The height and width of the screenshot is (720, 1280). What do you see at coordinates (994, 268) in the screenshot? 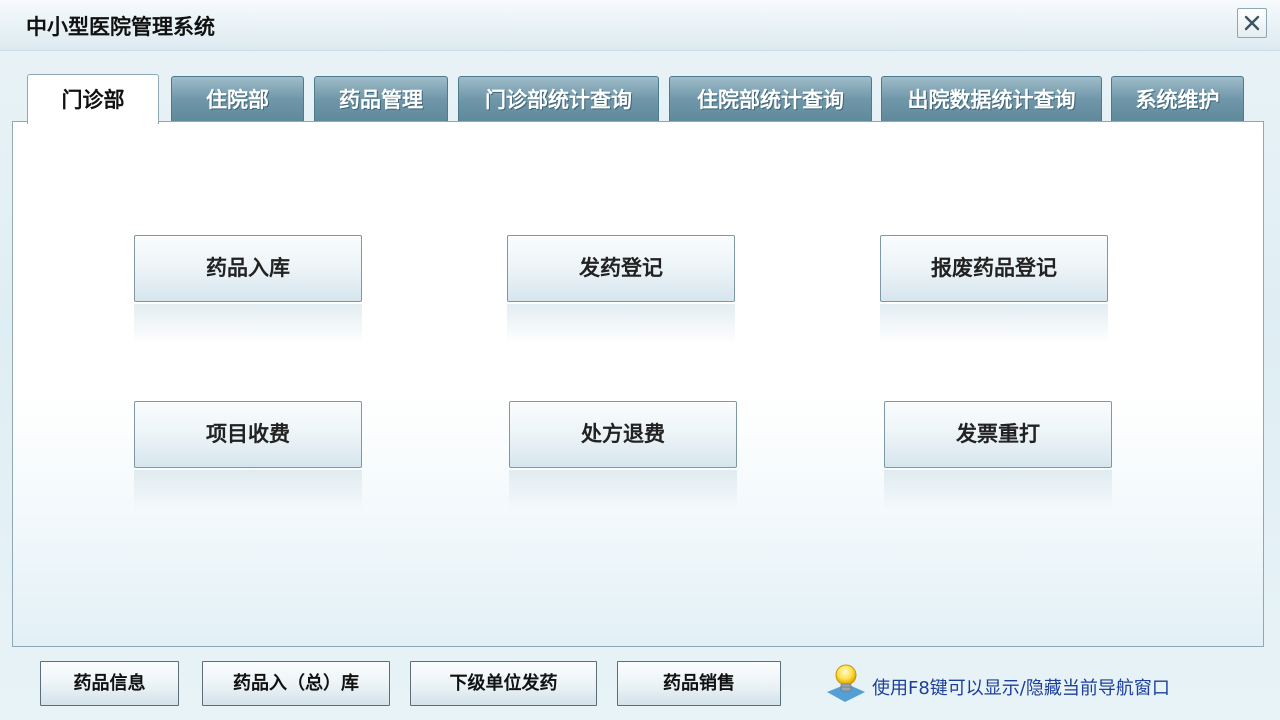
I see `scrap-drug-register-button: 报废药品登记` at bounding box center [994, 268].